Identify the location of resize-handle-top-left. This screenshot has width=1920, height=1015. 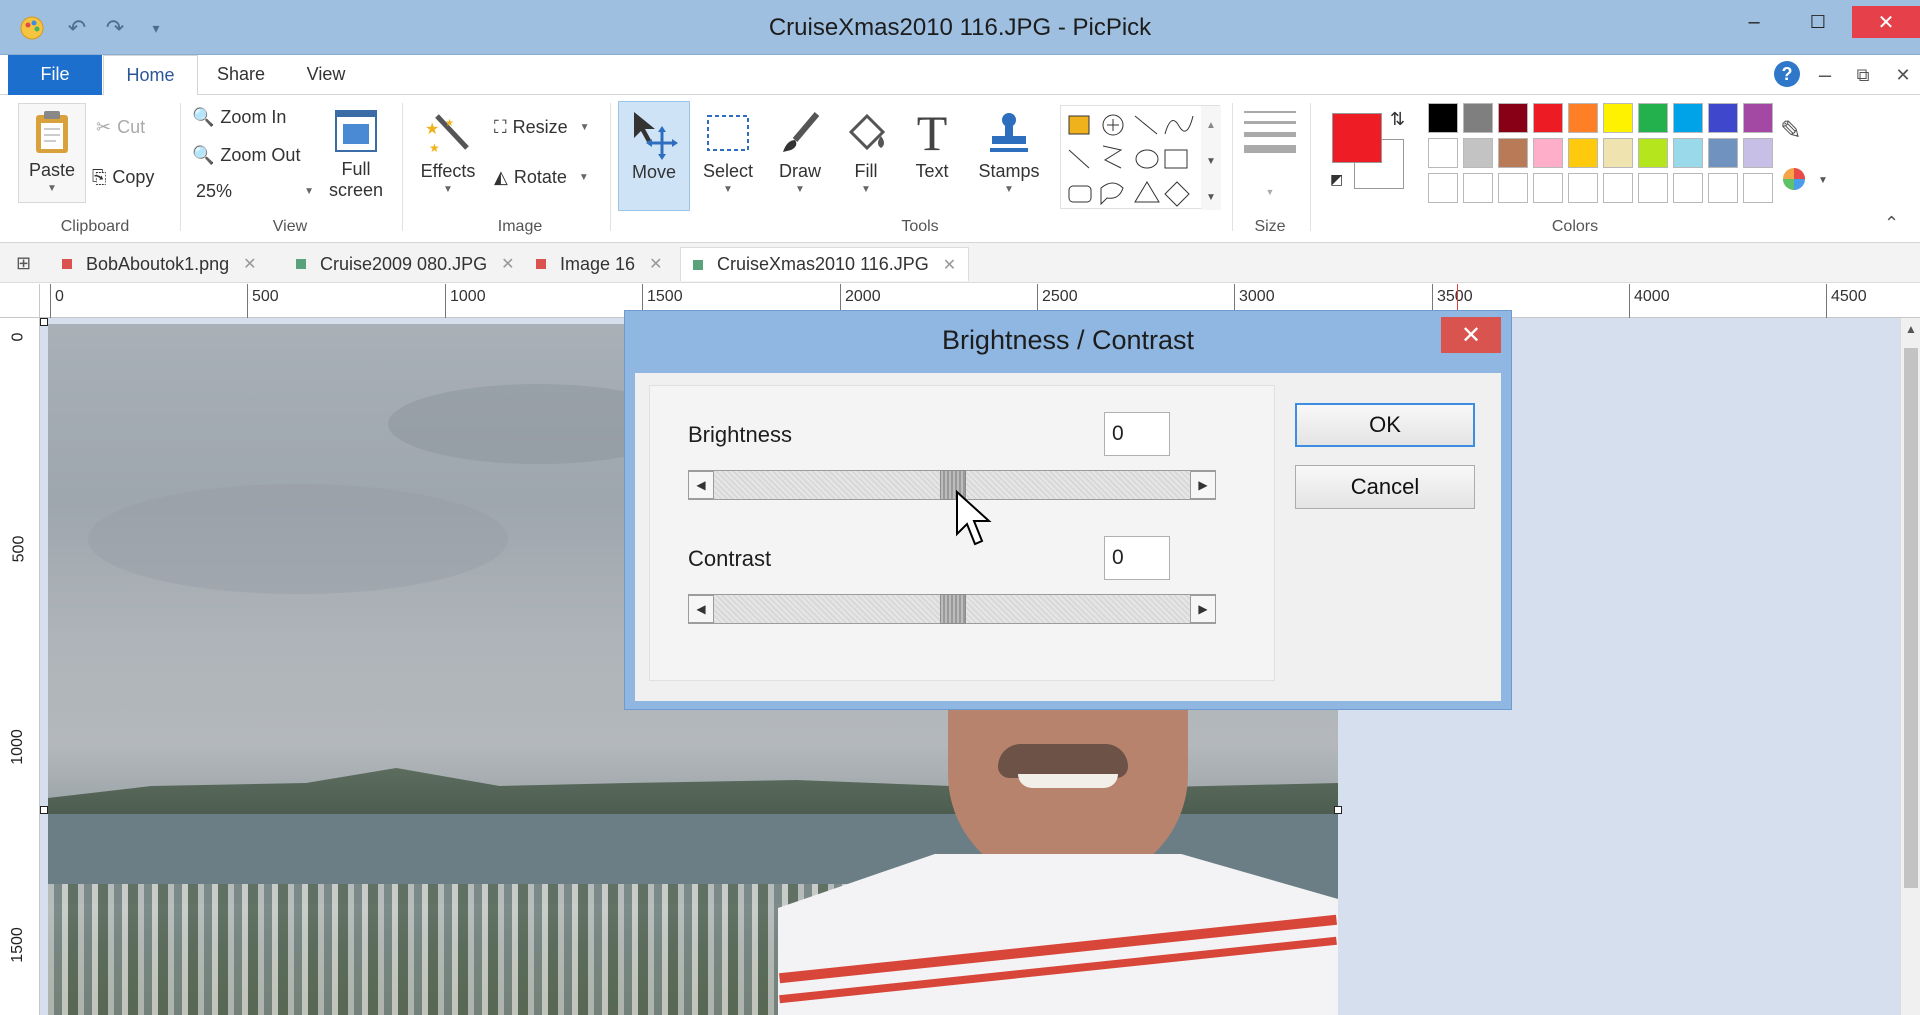
(44, 322).